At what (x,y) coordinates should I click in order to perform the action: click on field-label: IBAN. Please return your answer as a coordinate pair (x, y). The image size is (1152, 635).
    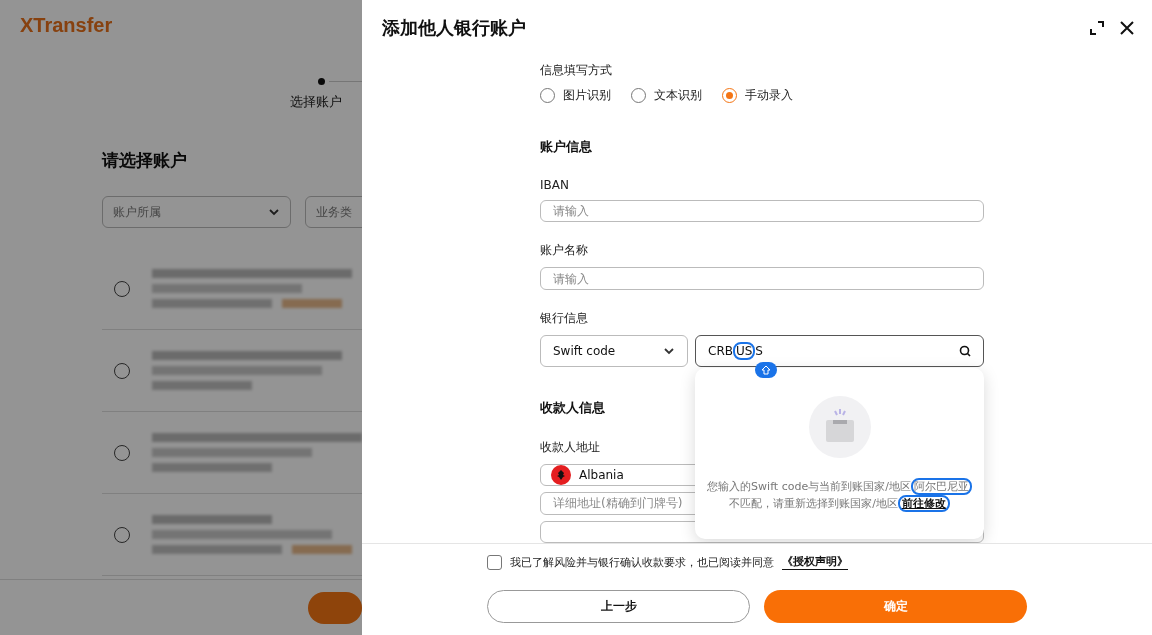
    Looking at the image, I should click on (555, 185).